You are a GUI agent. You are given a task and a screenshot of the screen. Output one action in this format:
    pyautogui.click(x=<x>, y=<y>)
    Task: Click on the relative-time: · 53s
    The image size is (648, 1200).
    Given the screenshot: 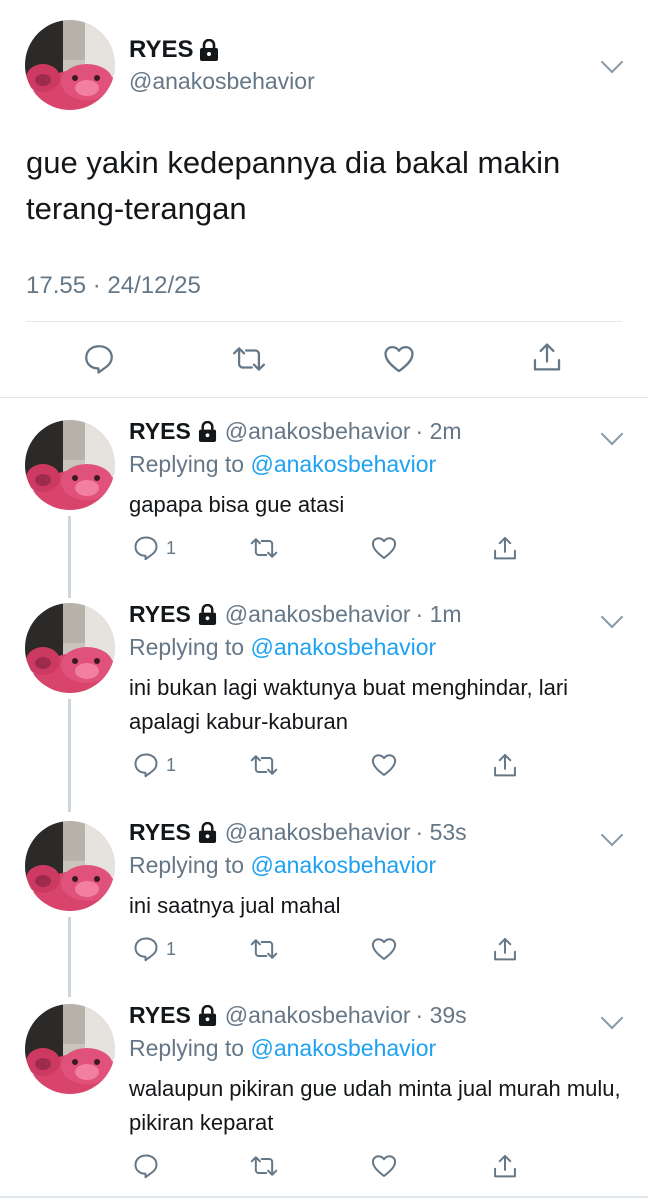 What is the action you would take?
    pyautogui.click(x=441, y=832)
    